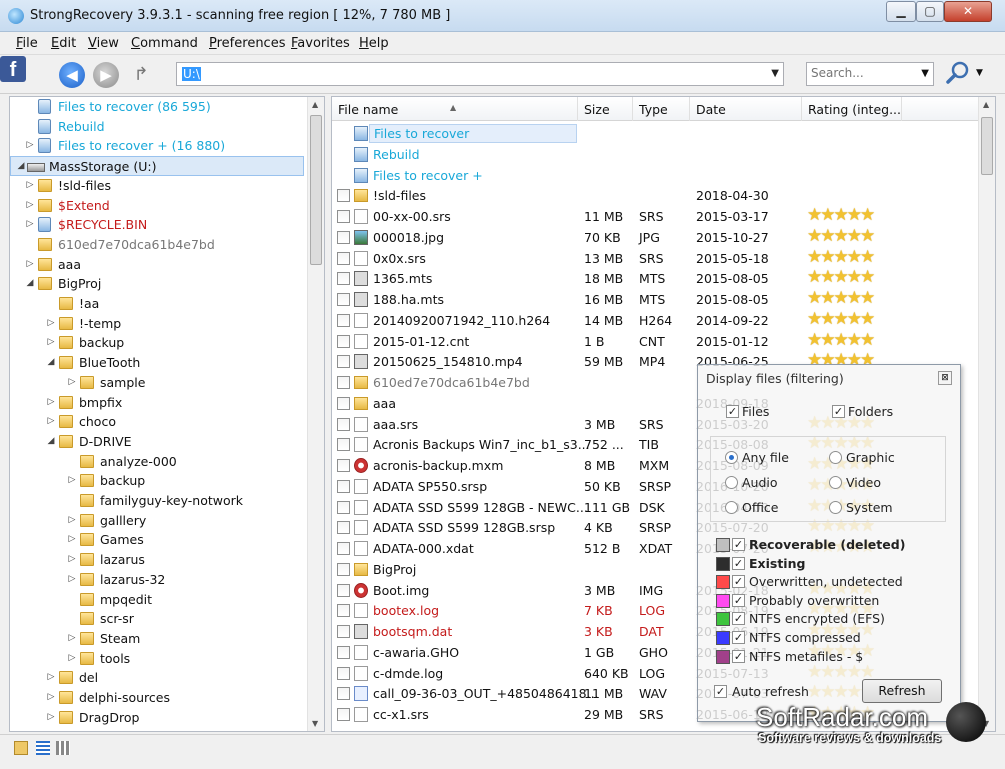  What do you see at coordinates (731, 457) in the screenshot?
I see `radio-any-file` at bounding box center [731, 457].